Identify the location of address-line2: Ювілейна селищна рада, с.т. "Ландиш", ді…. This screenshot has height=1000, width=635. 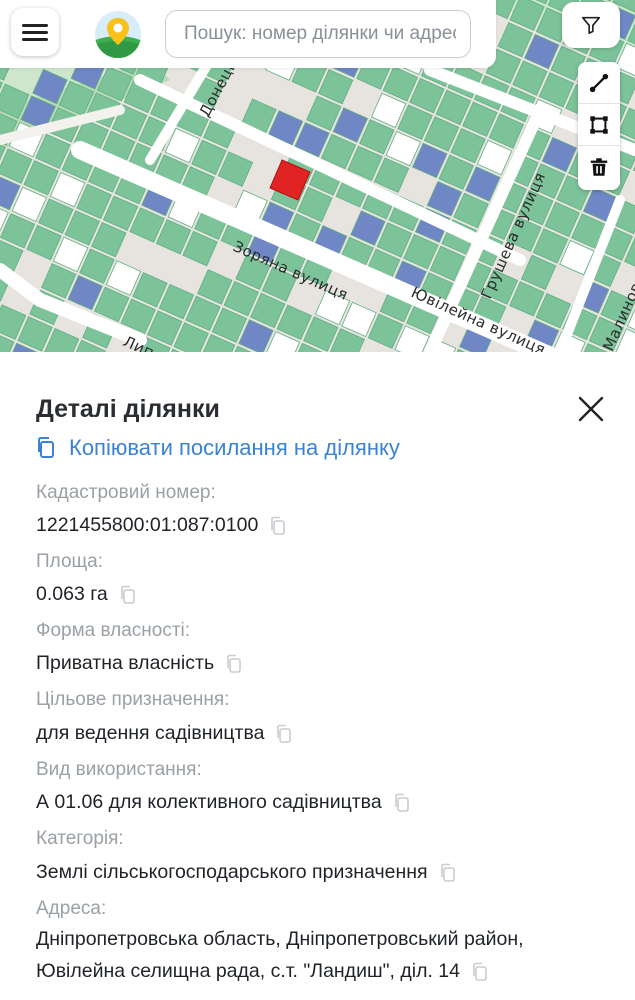
(248, 971).